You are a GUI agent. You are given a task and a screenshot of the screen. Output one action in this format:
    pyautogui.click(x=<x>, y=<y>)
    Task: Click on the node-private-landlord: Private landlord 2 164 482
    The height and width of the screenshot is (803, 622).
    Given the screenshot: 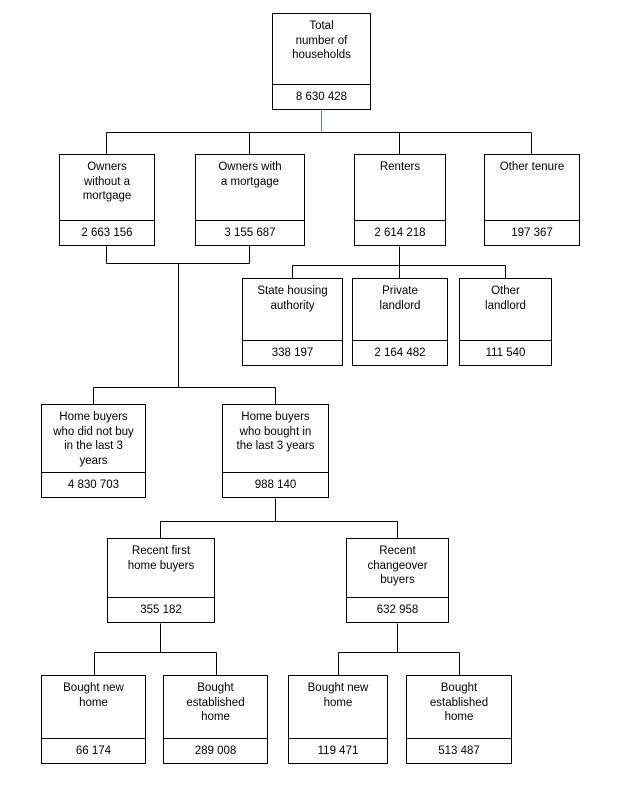 What is the action you would take?
    pyautogui.click(x=400, y=322)
    